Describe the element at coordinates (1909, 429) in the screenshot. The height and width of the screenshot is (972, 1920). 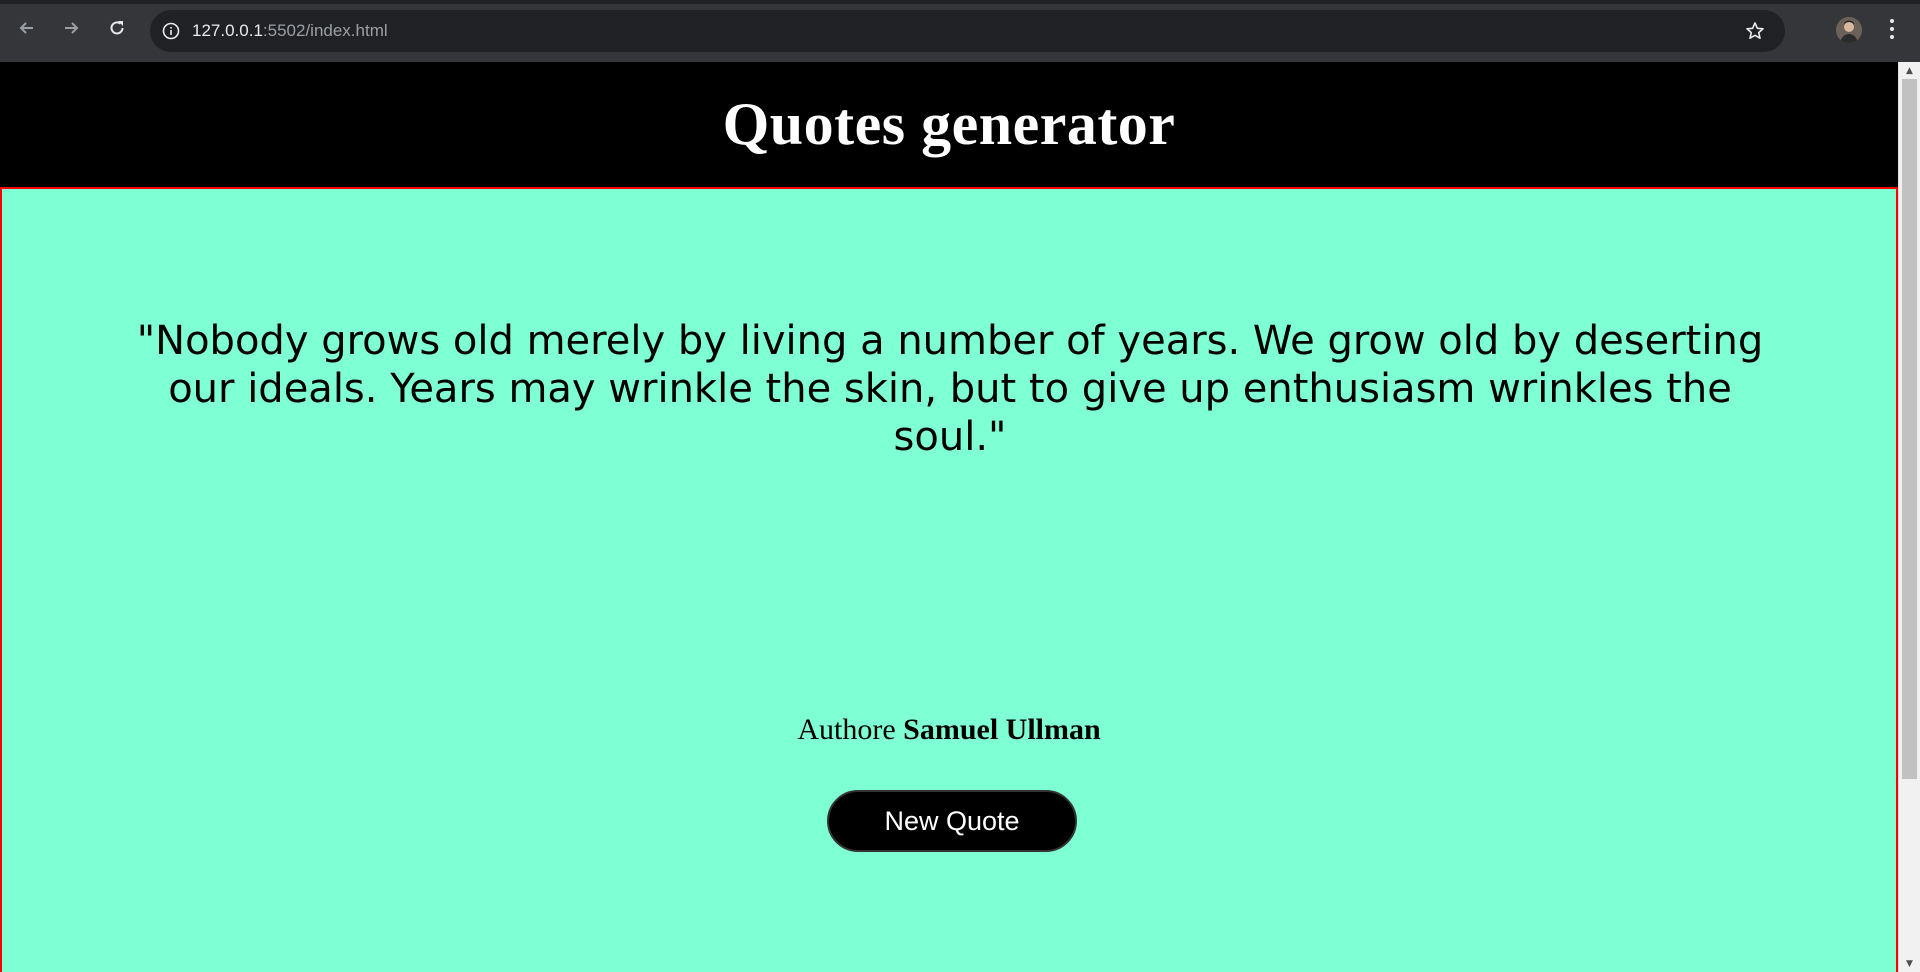
I see `scrollbar-thumb` at that location.